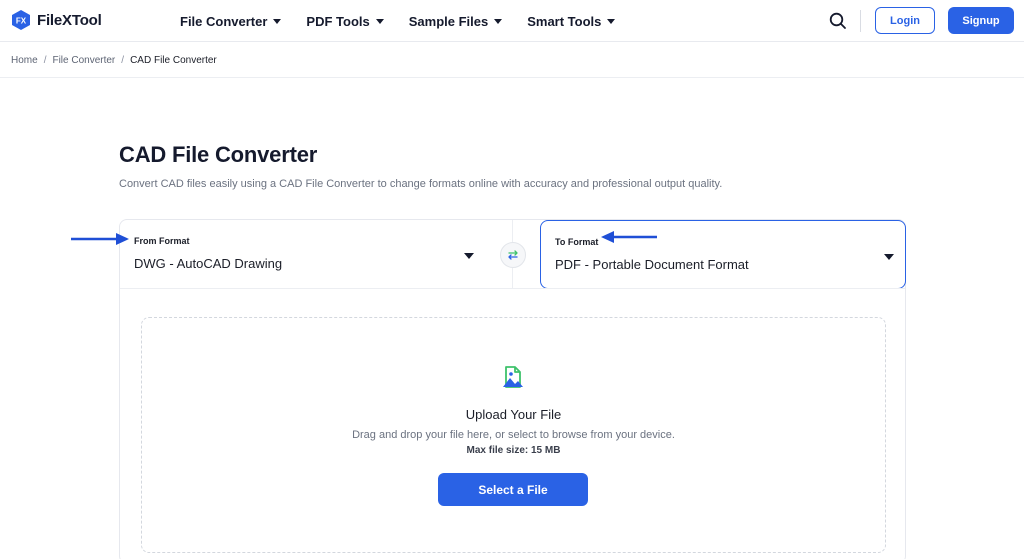 This screenshot has width=1024, height=559. I want to click on nav-sample-files: Sample Files, so click(455, 21).